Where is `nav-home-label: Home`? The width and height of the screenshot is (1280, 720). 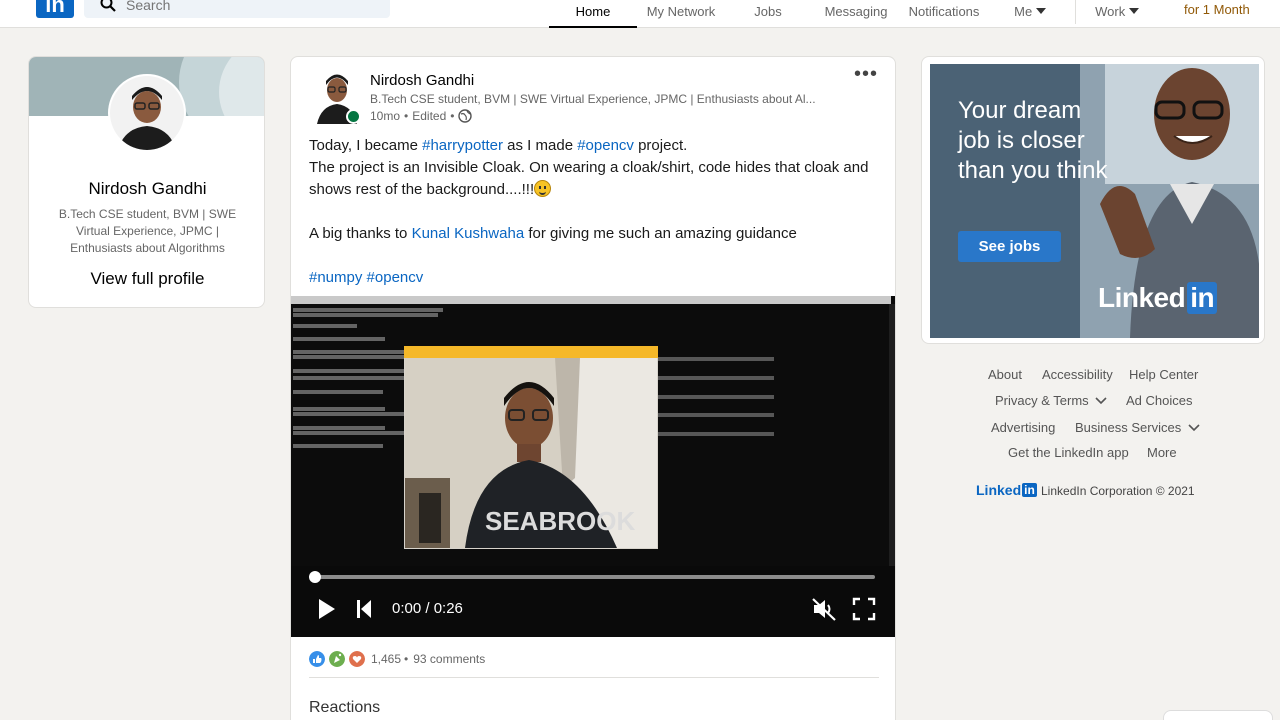 nav-home-label: Home is located at coordinates (593, 11).